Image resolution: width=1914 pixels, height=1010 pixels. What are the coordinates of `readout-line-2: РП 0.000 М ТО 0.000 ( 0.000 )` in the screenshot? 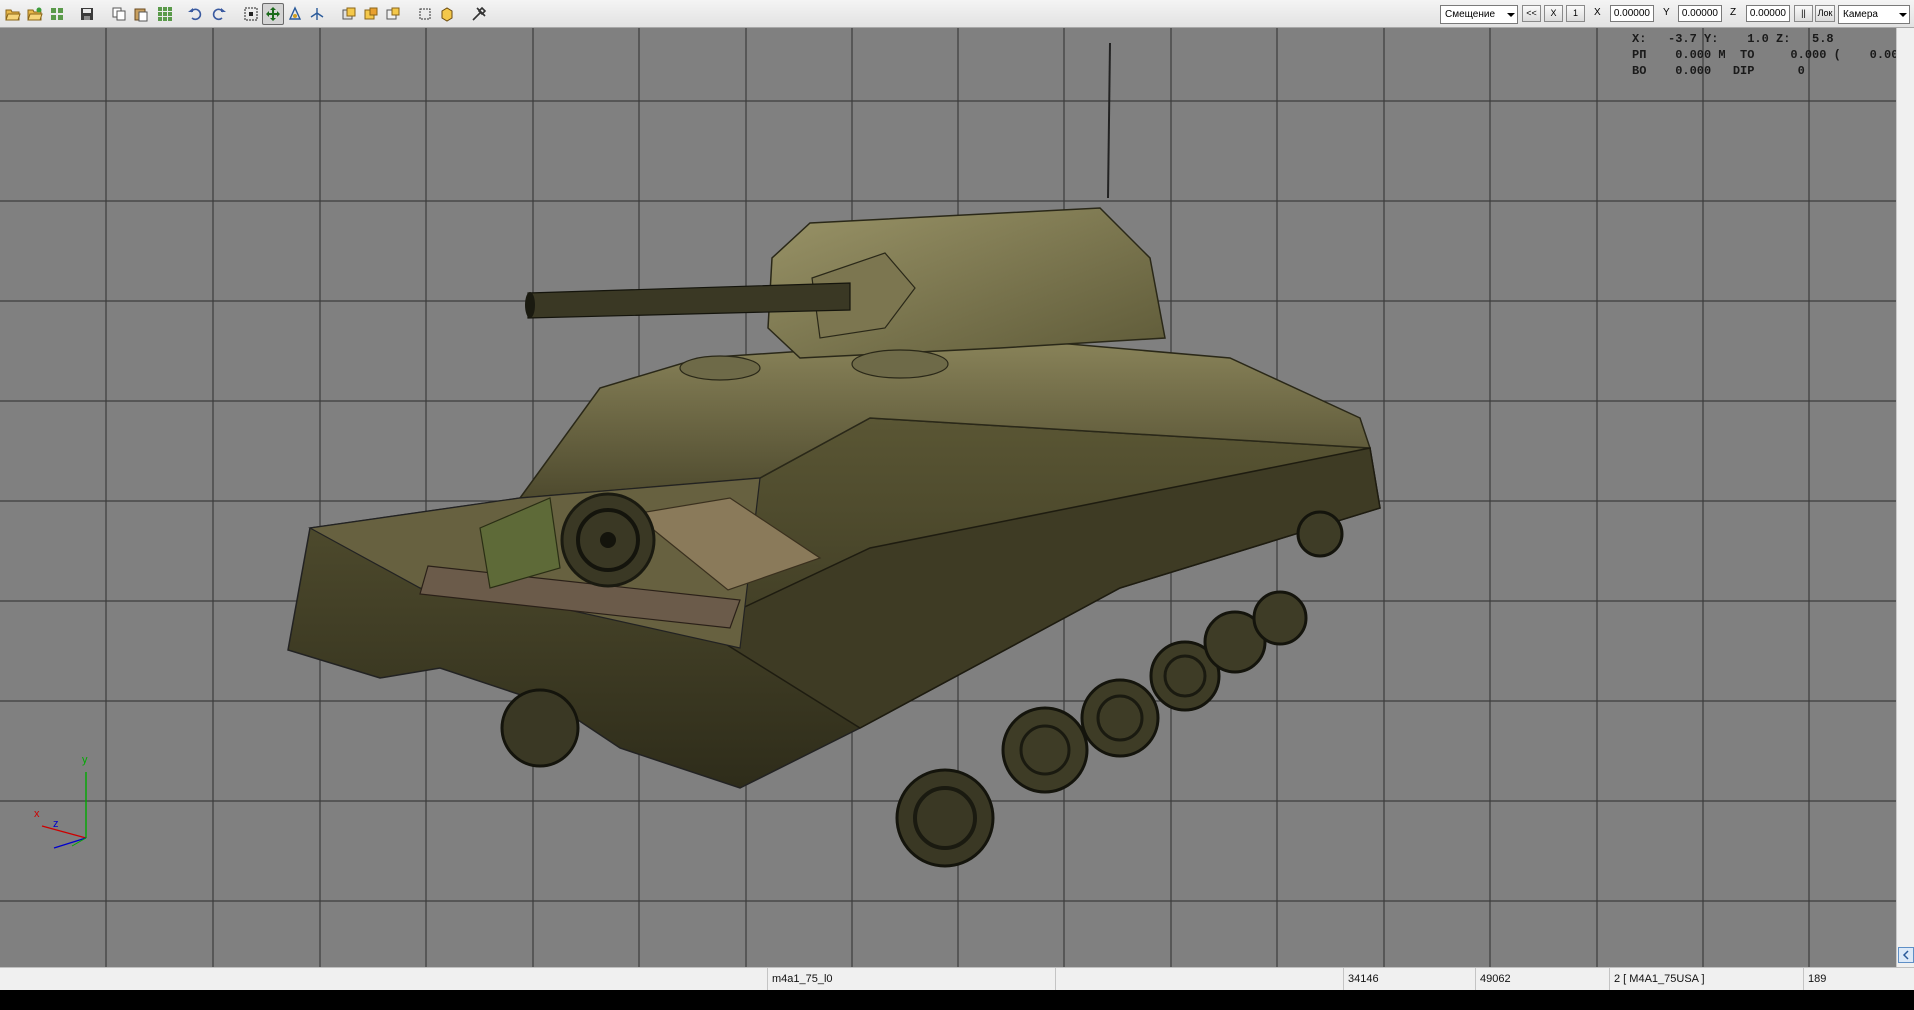 It's located at (1764, 55).